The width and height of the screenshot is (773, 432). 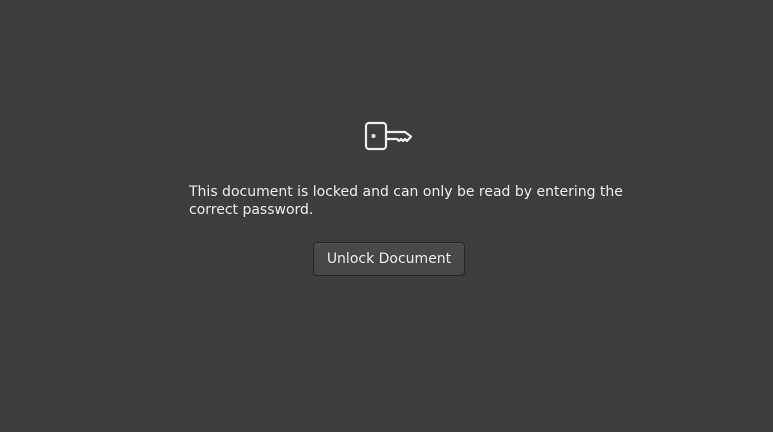 I want to click on unlock-document-button: Unlock Document, so click(x=389, y=259).